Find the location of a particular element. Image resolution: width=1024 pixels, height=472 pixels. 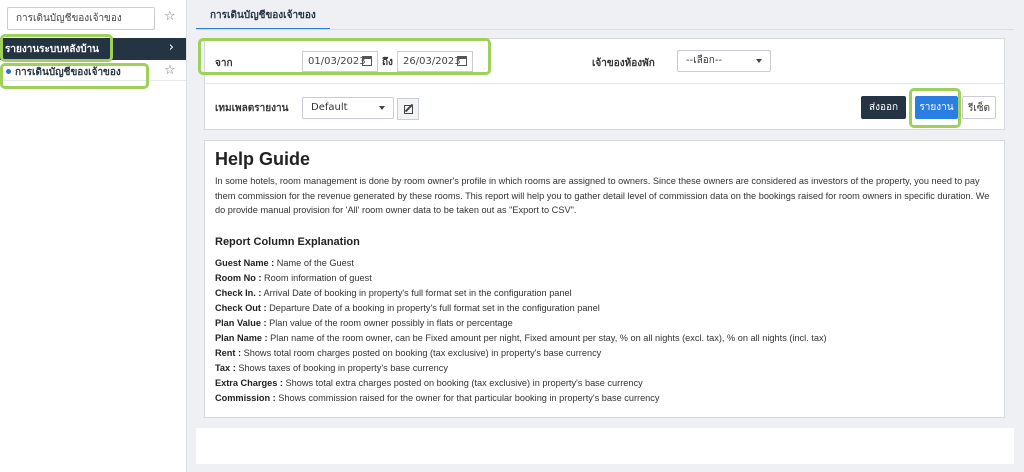

chevron-right-icon: › is located at coordinates (171, 47).